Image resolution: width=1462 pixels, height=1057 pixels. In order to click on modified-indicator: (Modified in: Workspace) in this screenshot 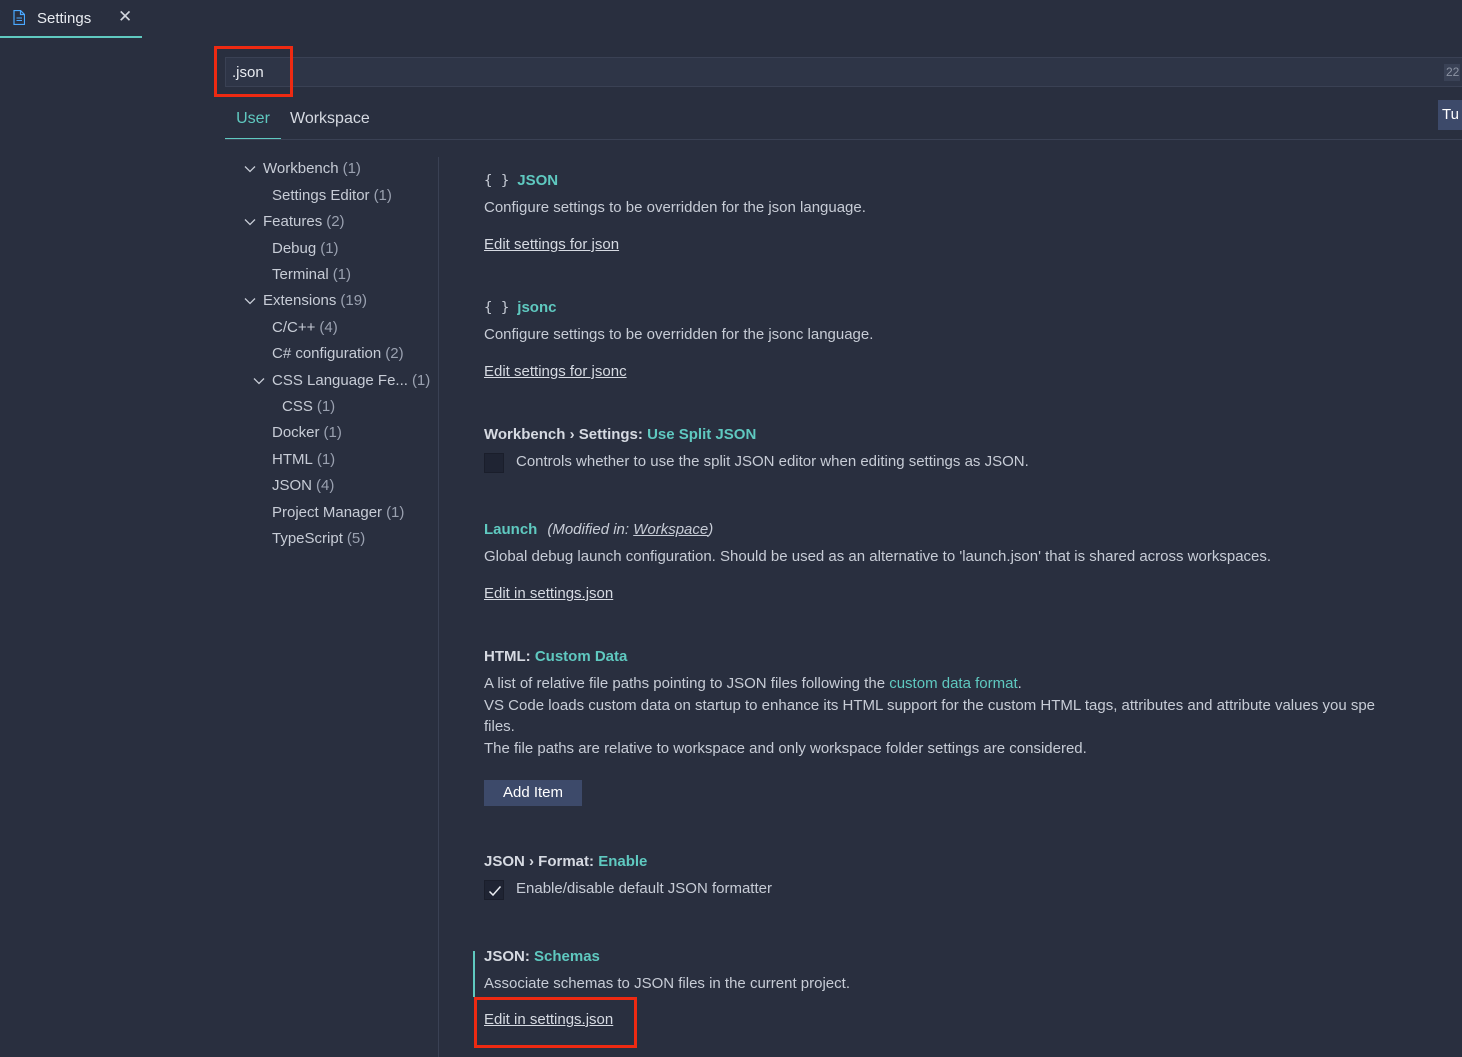, I will do `click(630, 529)`.